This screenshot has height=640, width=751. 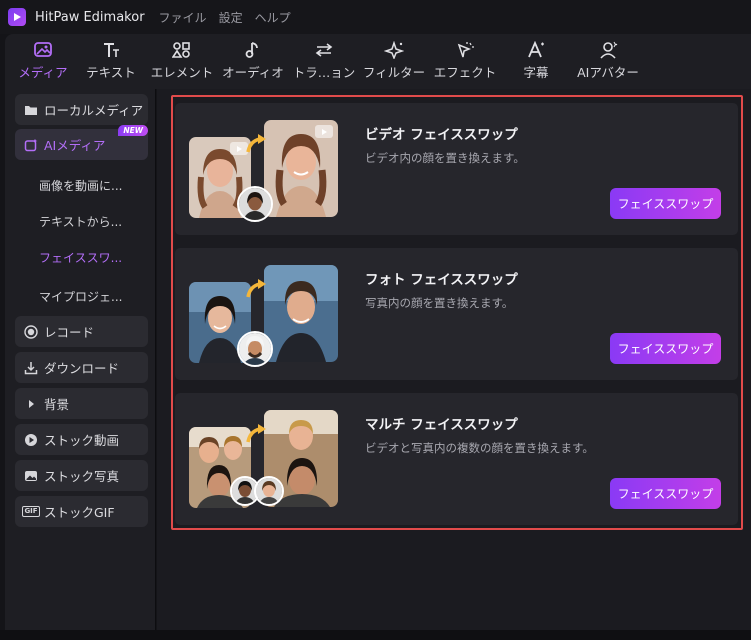 I want to click on transition-icon, so click(x=324, y=50).